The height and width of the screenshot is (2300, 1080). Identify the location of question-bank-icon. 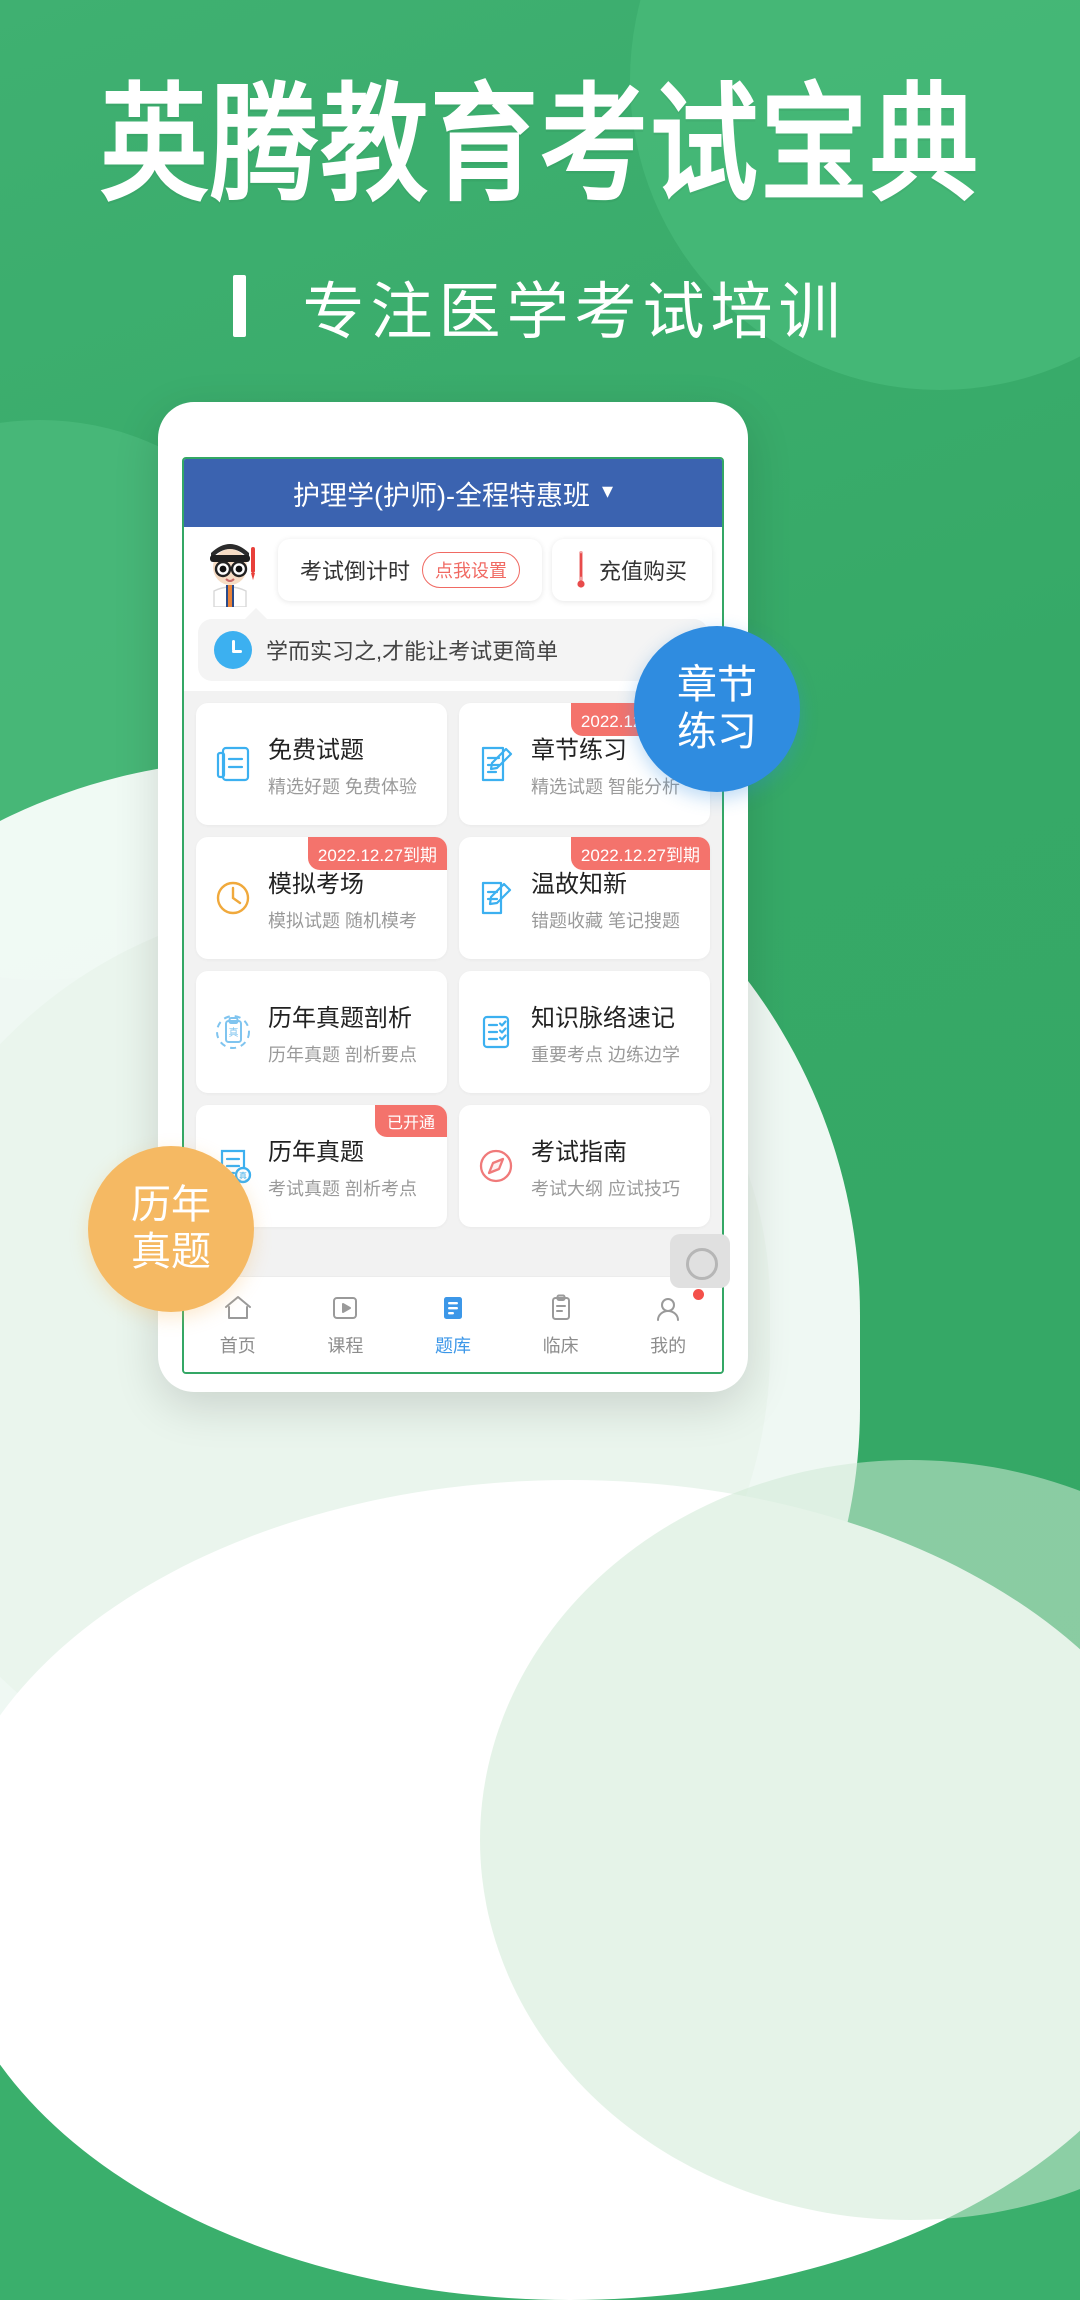
(453, 1308).